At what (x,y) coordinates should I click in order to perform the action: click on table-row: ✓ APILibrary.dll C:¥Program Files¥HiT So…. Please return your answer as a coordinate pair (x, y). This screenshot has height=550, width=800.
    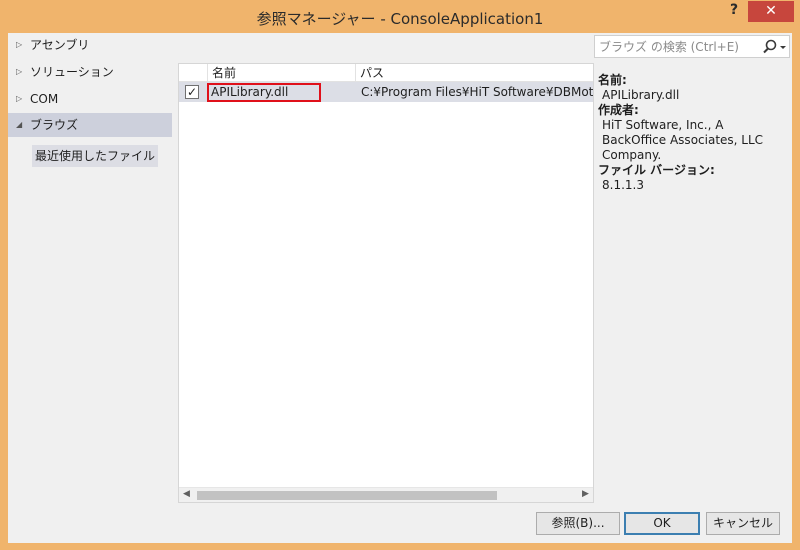
    Looking at the image, I should click on (386, 92).